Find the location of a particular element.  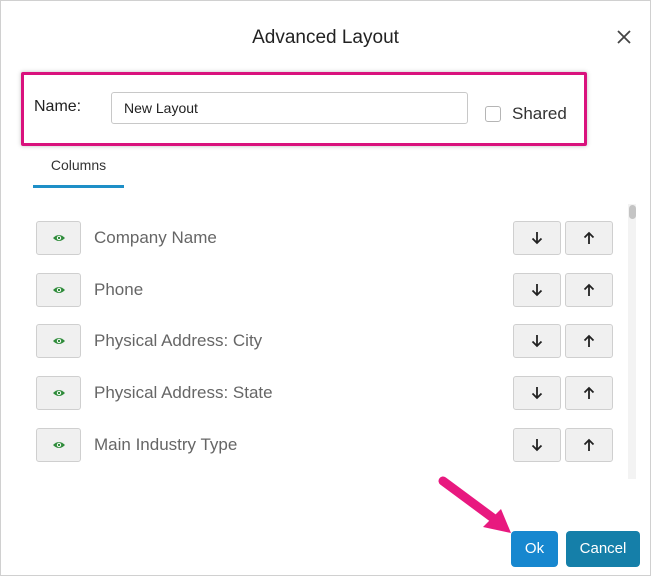

active-tab-indicator is located at coordinates (78, 186).